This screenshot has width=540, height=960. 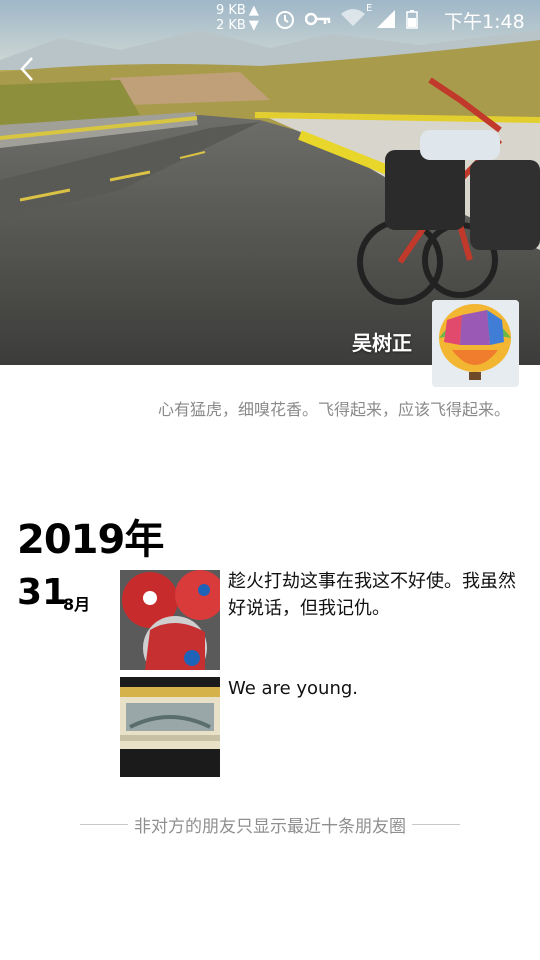 I want to click on signature: 心有猛虎，细嗅花香。飞得起来，应该飞得起来。, so click(x=333, y=409).